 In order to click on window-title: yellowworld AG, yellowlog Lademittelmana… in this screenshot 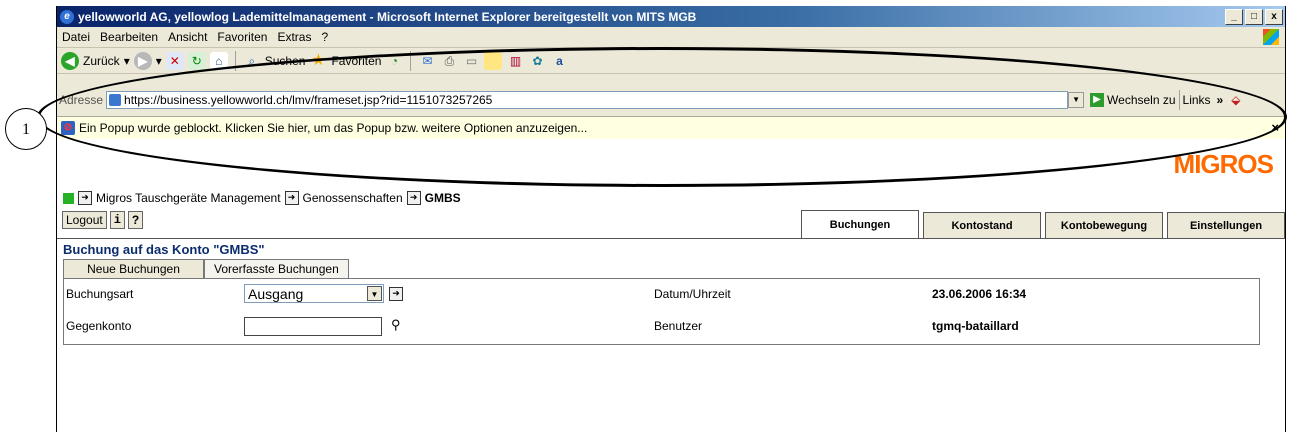, I will do `click(387, 16)`.